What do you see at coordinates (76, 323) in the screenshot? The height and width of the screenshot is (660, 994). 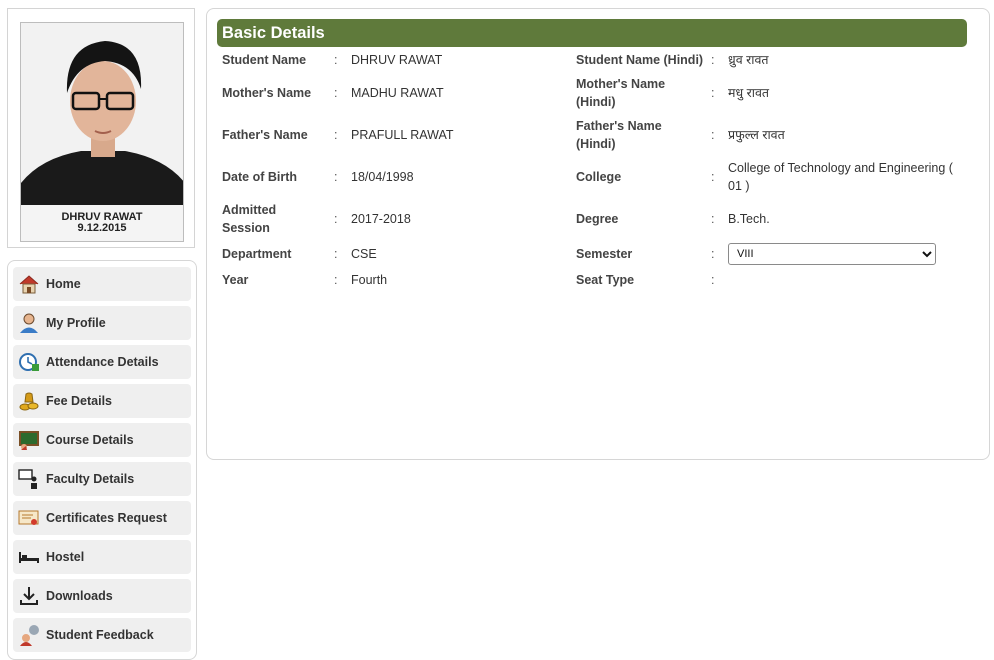 I see `nav-label: My Profile` at bounding box center [76, 323].